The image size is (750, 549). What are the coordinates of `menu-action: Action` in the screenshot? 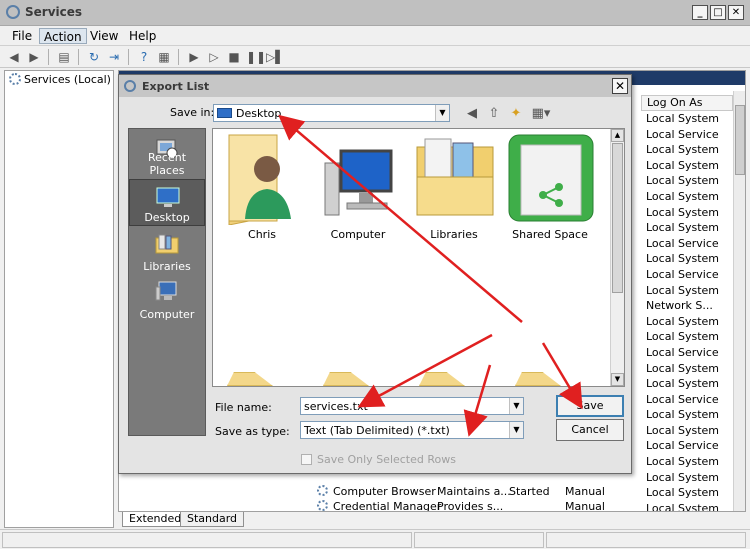 It's located at (63, 36).